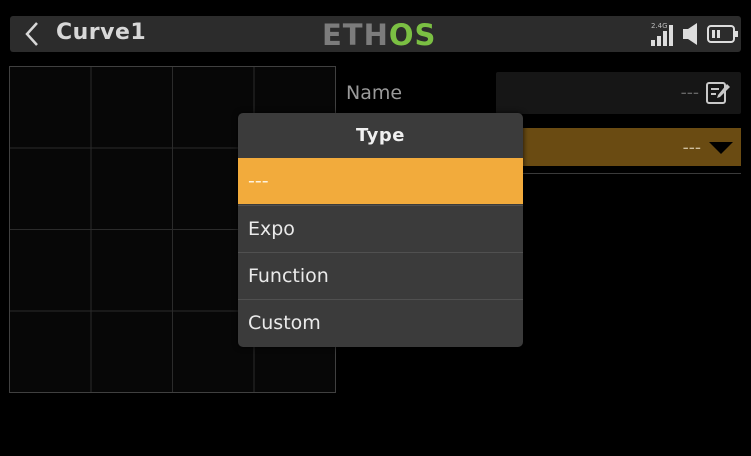 The image size is (751, 456). I want to click on divider, so click(630, 173).